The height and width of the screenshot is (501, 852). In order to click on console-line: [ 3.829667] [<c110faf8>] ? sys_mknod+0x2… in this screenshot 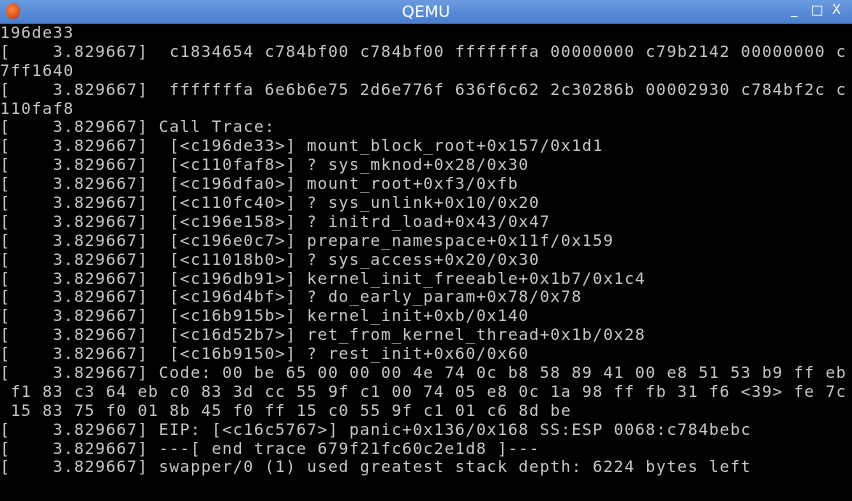, I will do `click(265, 165)`.